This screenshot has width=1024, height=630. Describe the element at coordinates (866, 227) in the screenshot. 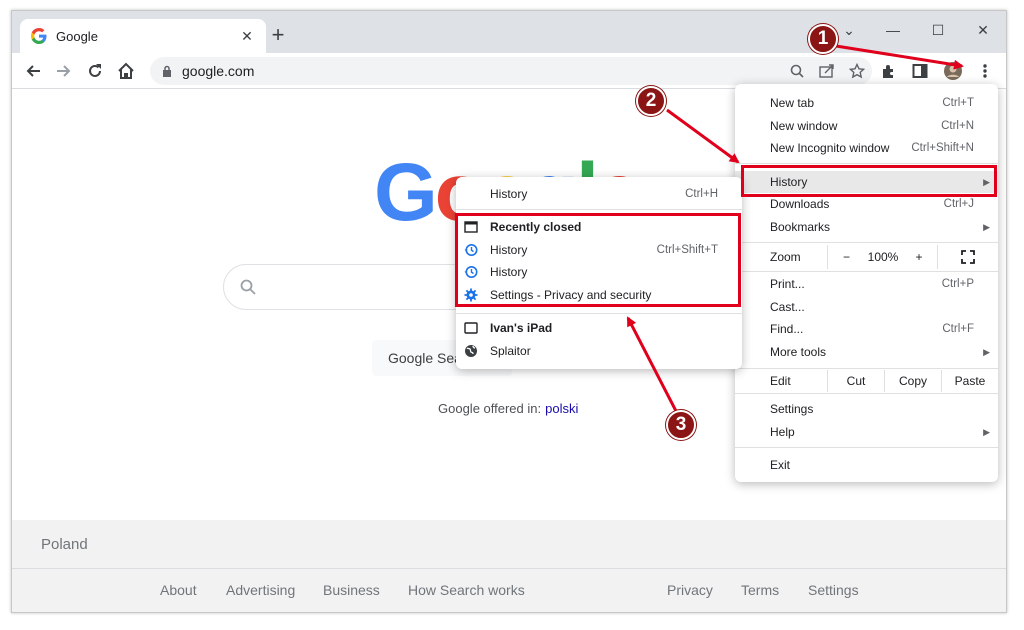

I see `menu-item-bookmarks: Bookmarks ▶` at that location.